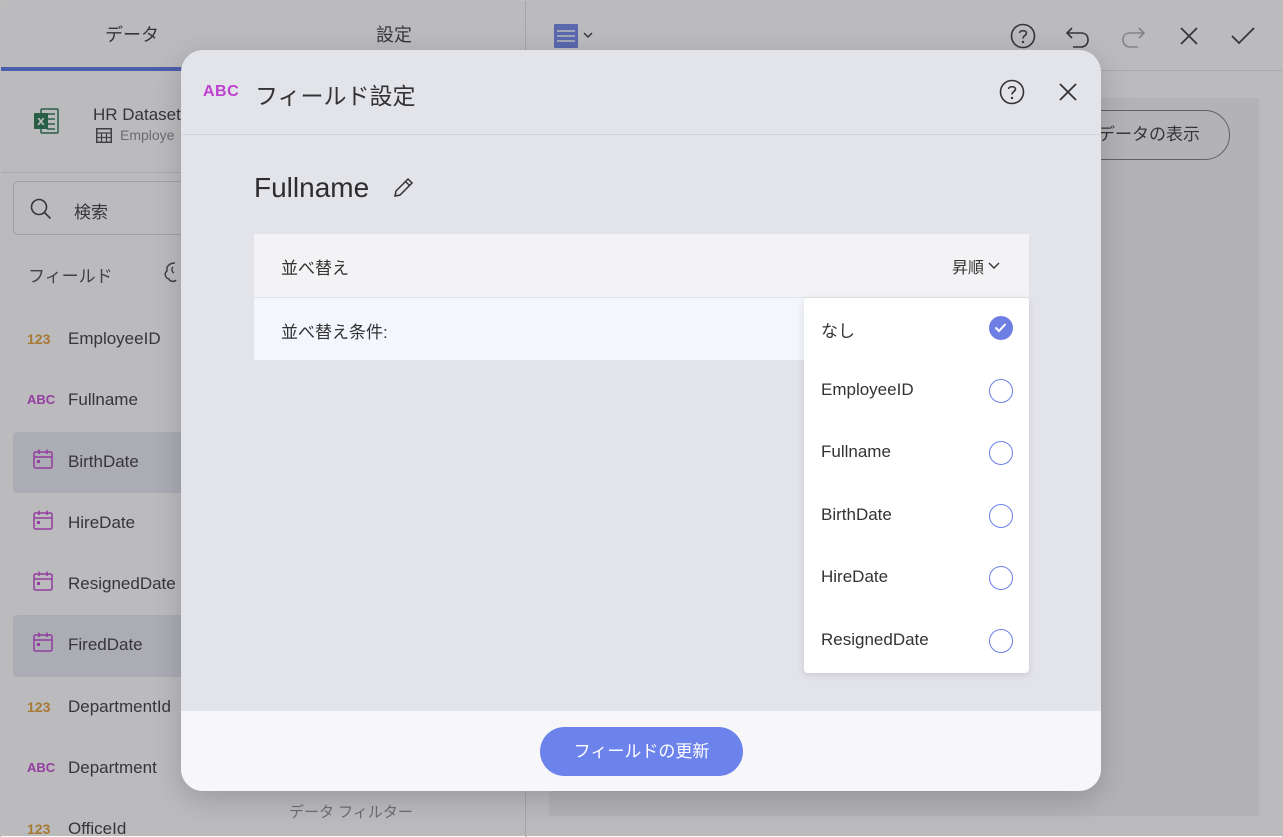 The width and height of the screenshot is (1283, 837). What do you see at coordinates (867, 389) in the screenshot?
I see `sort-option-label: EmployeeID` at bounding box center [867, 389].